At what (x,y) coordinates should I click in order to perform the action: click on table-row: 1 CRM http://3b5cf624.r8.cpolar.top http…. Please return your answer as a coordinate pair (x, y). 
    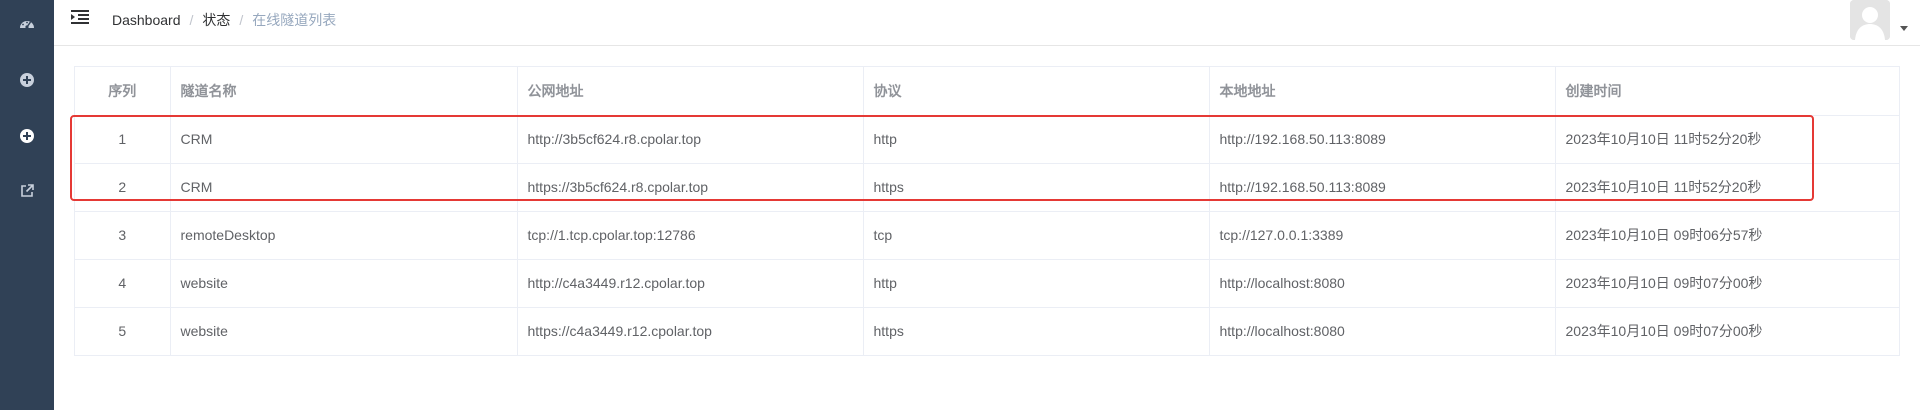
    Looking at the image, I should click on (987, 139).